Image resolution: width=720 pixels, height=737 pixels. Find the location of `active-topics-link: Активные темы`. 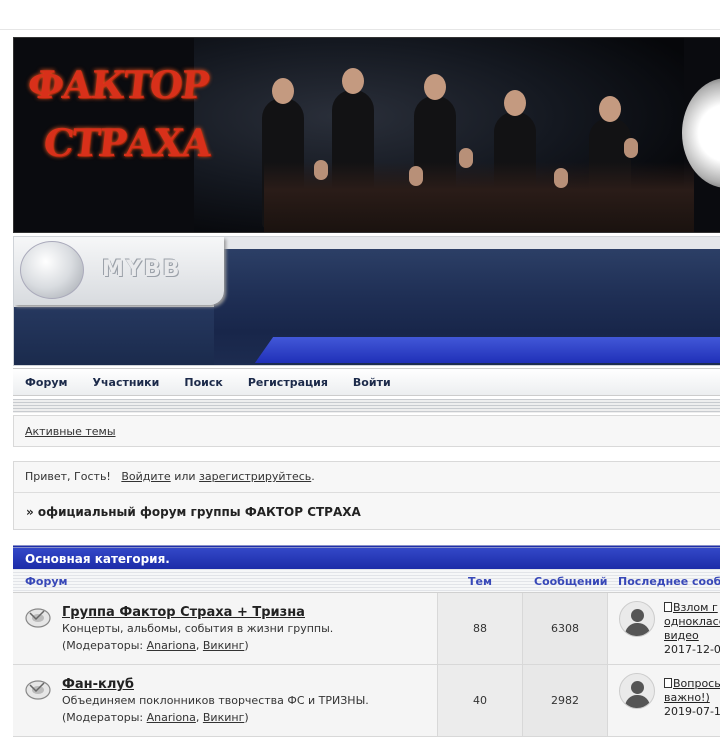

active-topics-link: Активные темы is located at coordinates (70, 431).